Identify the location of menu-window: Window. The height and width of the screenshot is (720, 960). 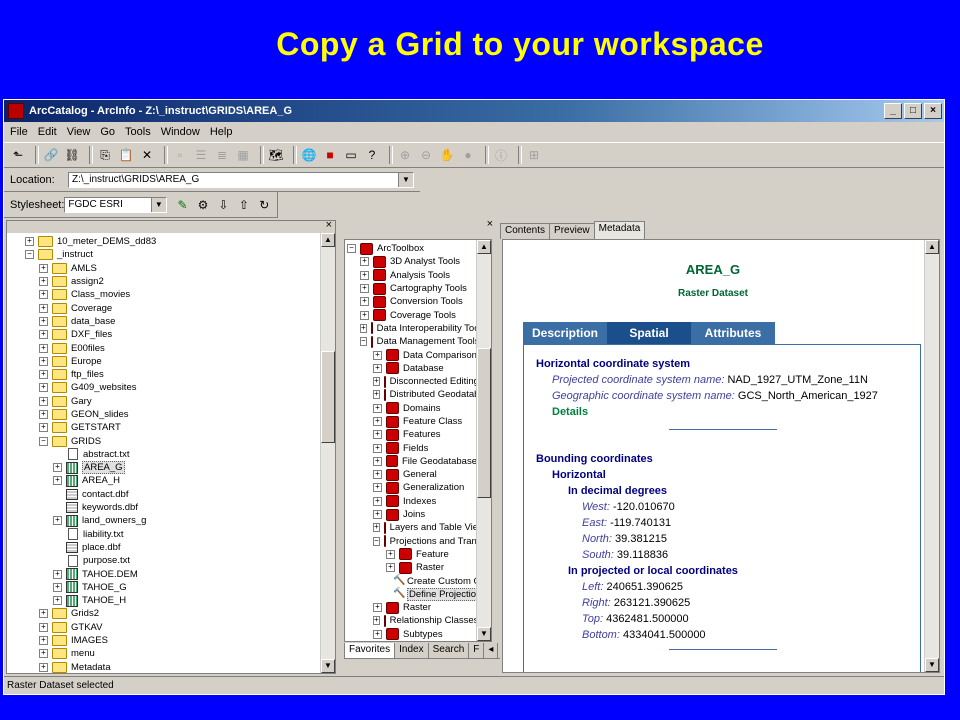
(180, 132).